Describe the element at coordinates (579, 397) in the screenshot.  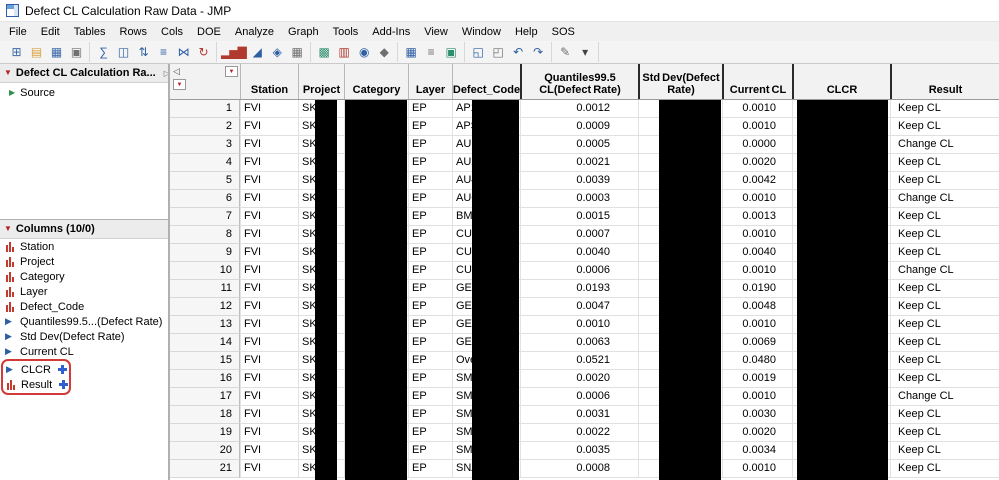
I see `cell-quantiles-cl: 0.0006` at that location.